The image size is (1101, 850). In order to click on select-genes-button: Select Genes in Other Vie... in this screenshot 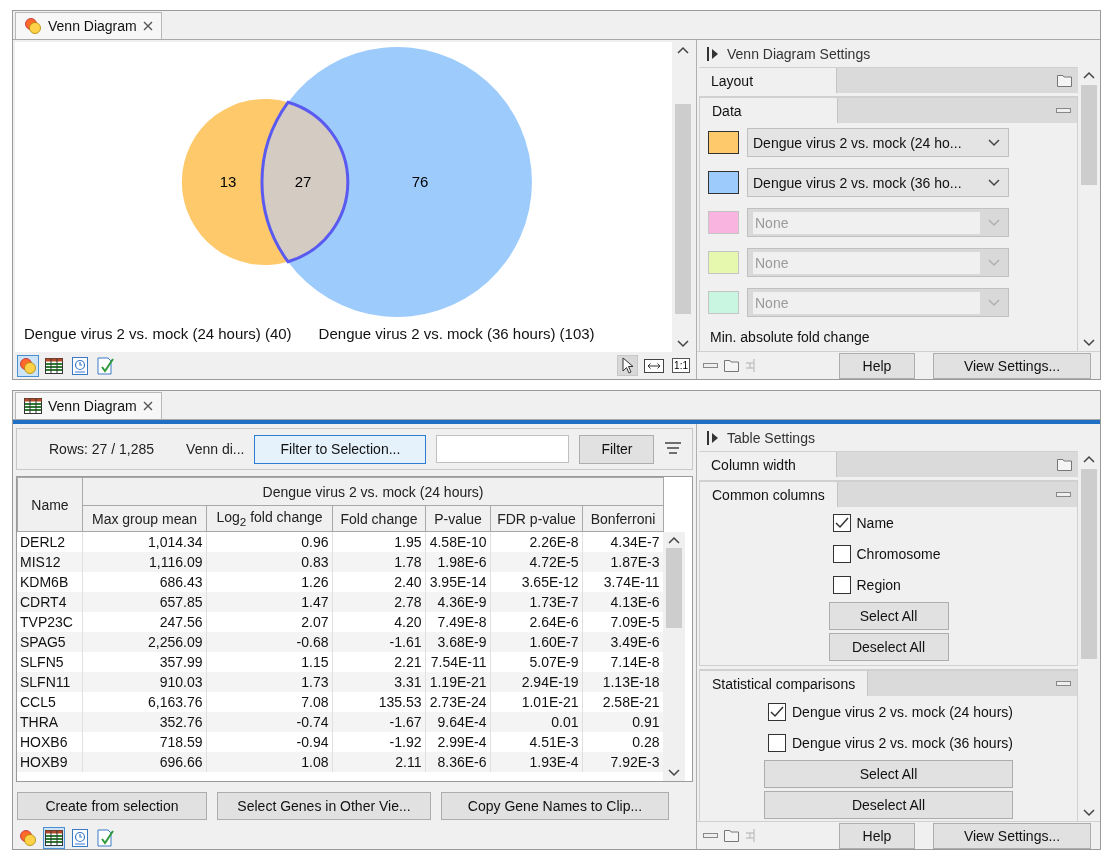, I will do `click(324, 806)`.